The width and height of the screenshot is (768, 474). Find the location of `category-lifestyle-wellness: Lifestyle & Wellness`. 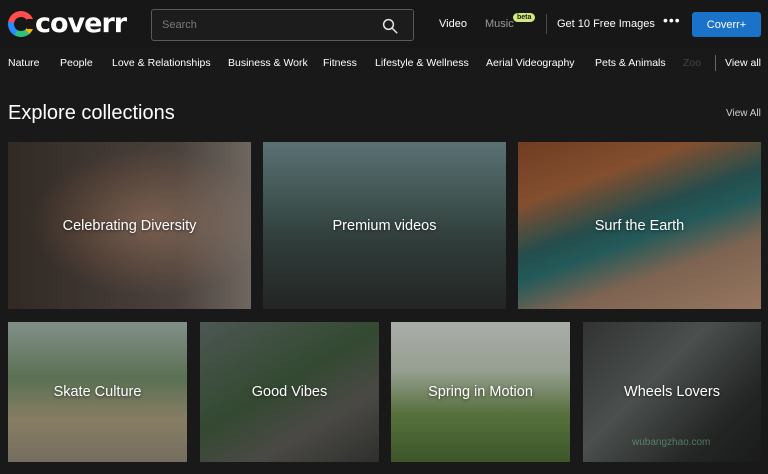

category-lifestyle-wellness: Lifestyle & Wellness is located at coordinates (422, 63).